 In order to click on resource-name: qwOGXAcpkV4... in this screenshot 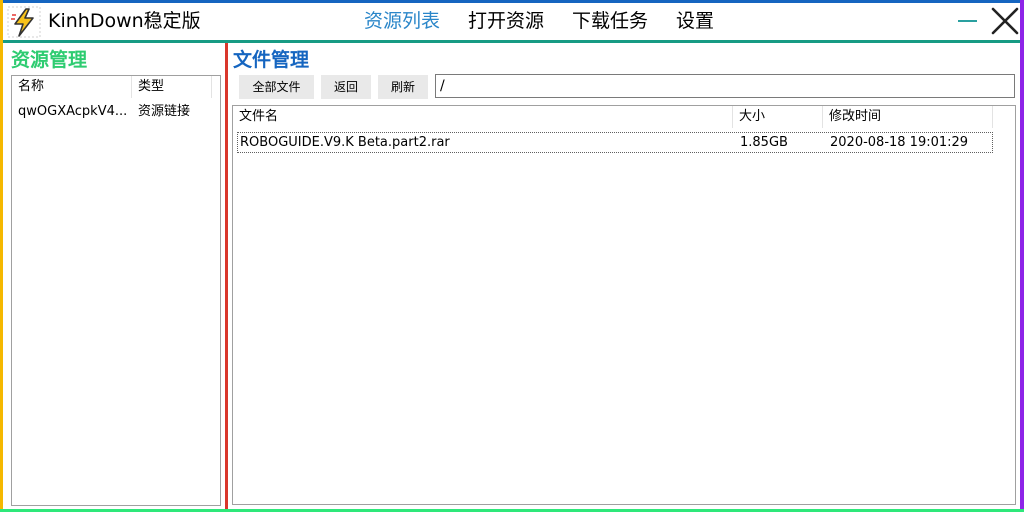, I will do `click(73, 111)`.